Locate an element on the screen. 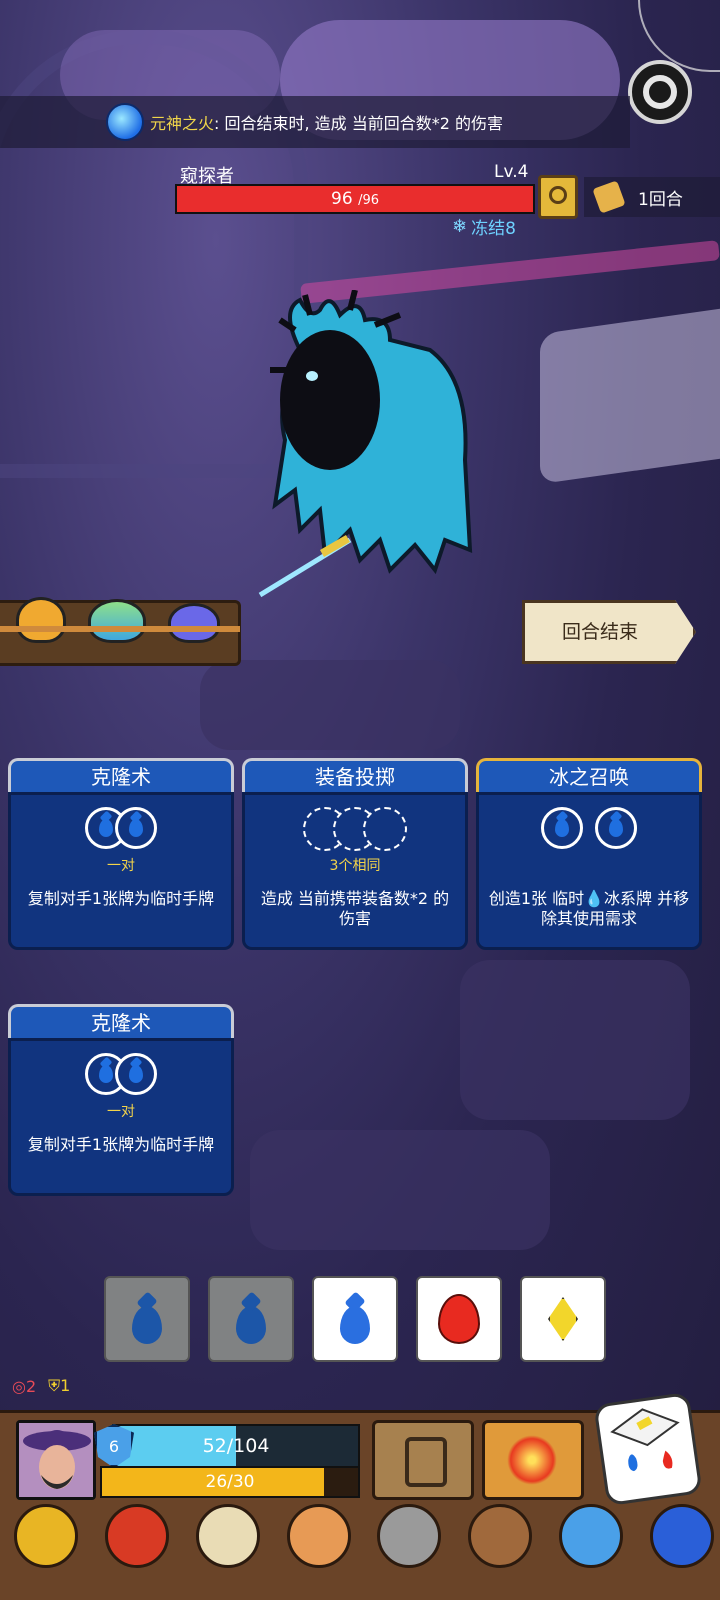 Image resolution: width=720 pixels, height=1600 pixels. turn-label: 1回合 is located at coordinates (660, 199).